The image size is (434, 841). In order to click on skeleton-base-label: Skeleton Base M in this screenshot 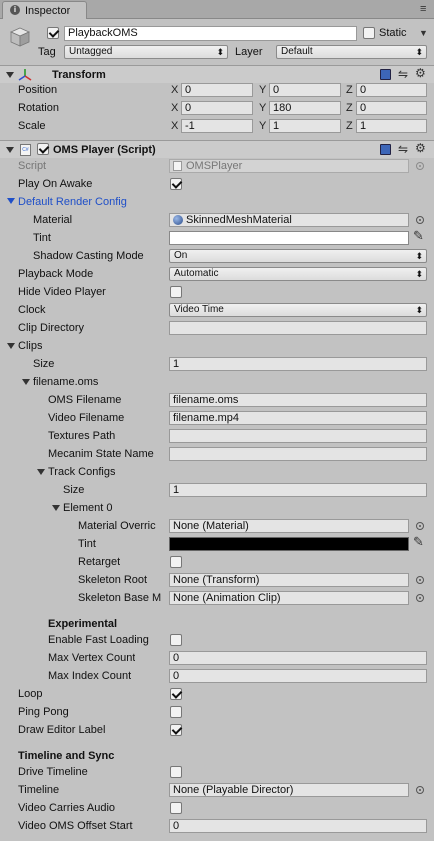, I will do `click(120, 598)`.